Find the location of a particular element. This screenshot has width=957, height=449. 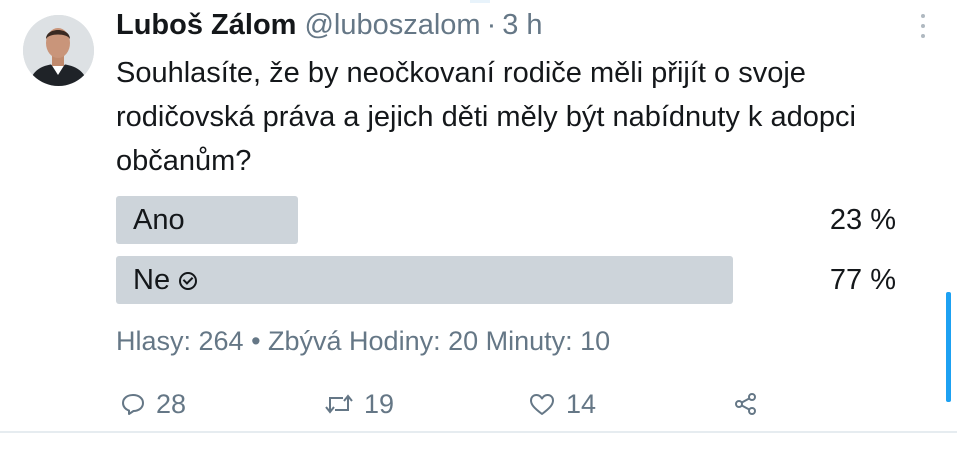

tweet-actions: 28 19 14 is located at coordinates (446, 404).